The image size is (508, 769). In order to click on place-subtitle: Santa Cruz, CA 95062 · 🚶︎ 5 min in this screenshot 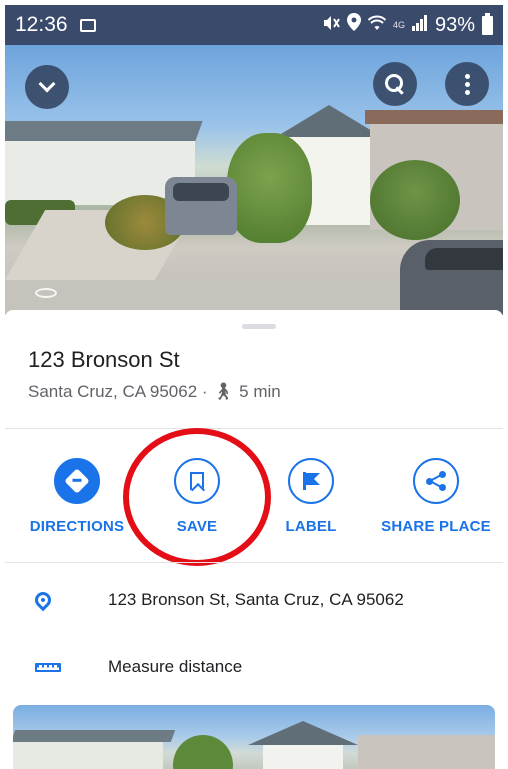, I will do `click(154, 392)`.